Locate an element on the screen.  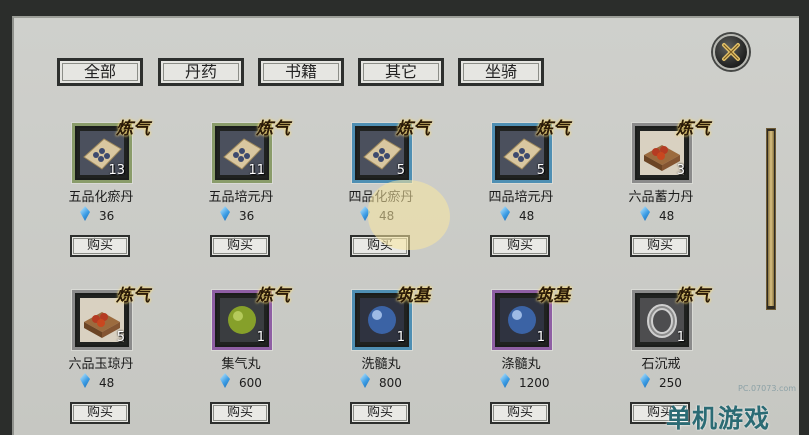
scrollbar is located at coordinates (771, 219).